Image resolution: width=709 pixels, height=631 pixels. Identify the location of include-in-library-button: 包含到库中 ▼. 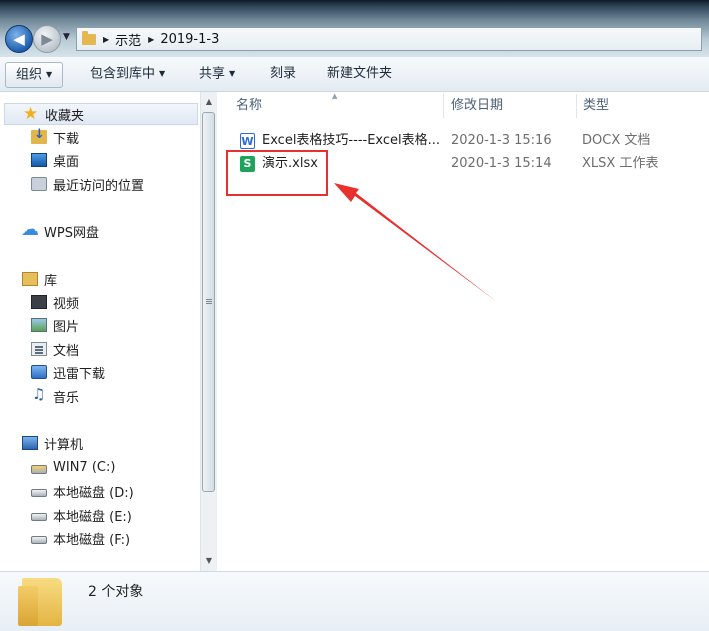
(127, 74).